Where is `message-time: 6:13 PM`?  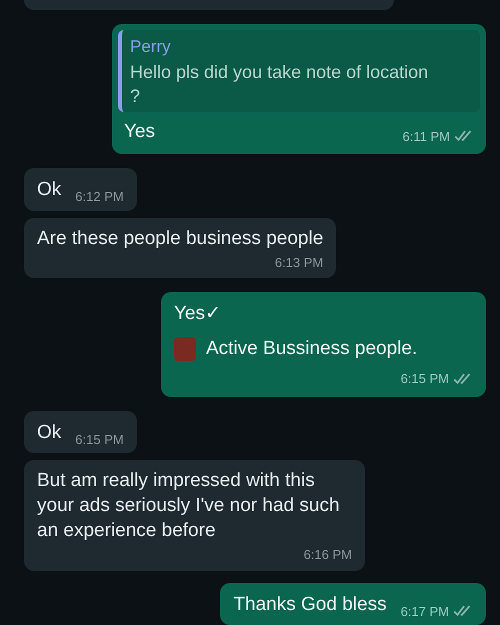
message-time: 6:13 PM is located at coordinates (299, 263).